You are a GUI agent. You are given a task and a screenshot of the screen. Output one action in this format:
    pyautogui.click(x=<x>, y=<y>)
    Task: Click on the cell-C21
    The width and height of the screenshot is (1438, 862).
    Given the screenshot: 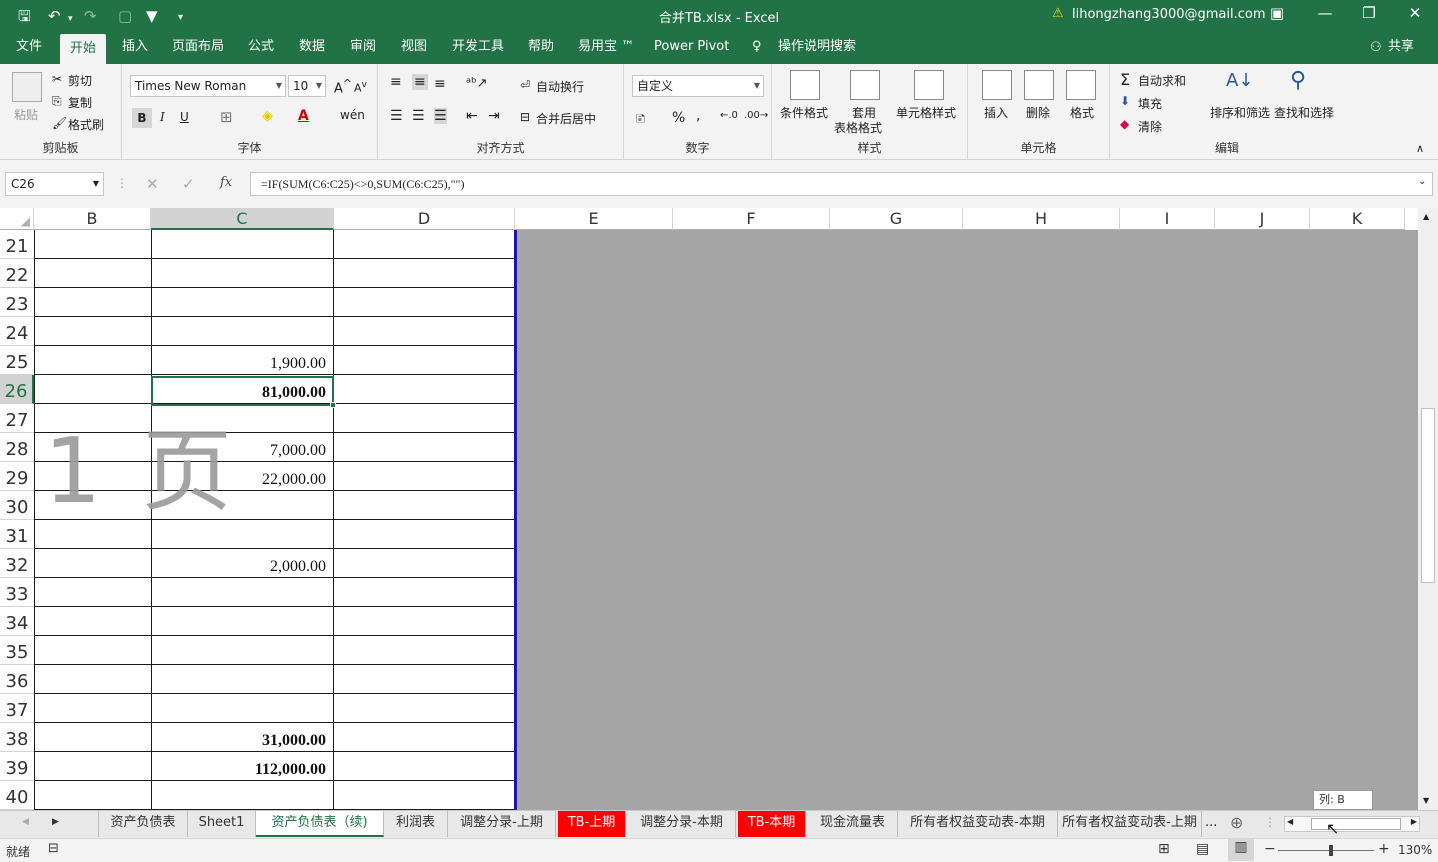 What is the action you would take?
    pyautogui.click(x=242, y=244)
    